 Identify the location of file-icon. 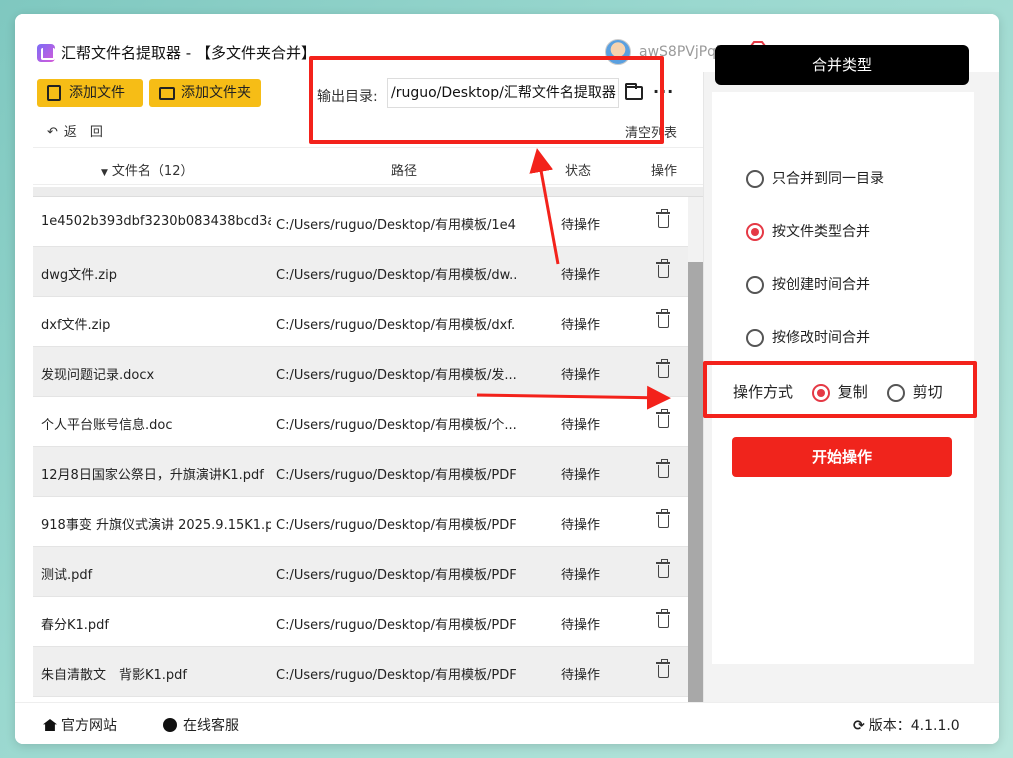
(54, 93).